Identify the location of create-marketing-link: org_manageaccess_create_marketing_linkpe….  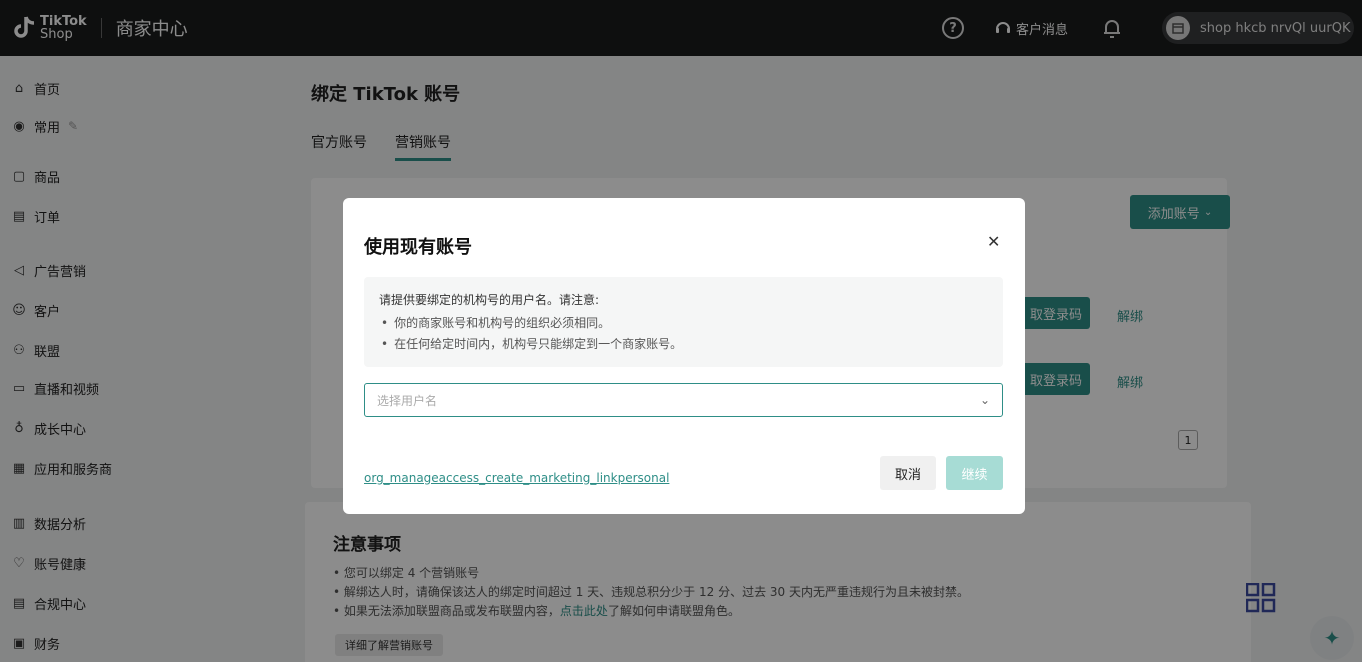
(516, 478).